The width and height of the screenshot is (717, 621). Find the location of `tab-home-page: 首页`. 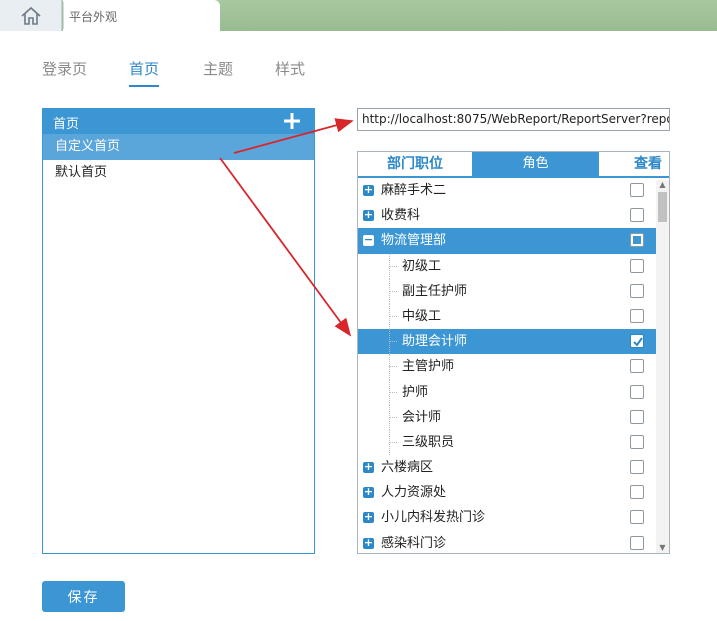

tab-home-page: 首页 is located at coordinates (144, 72).